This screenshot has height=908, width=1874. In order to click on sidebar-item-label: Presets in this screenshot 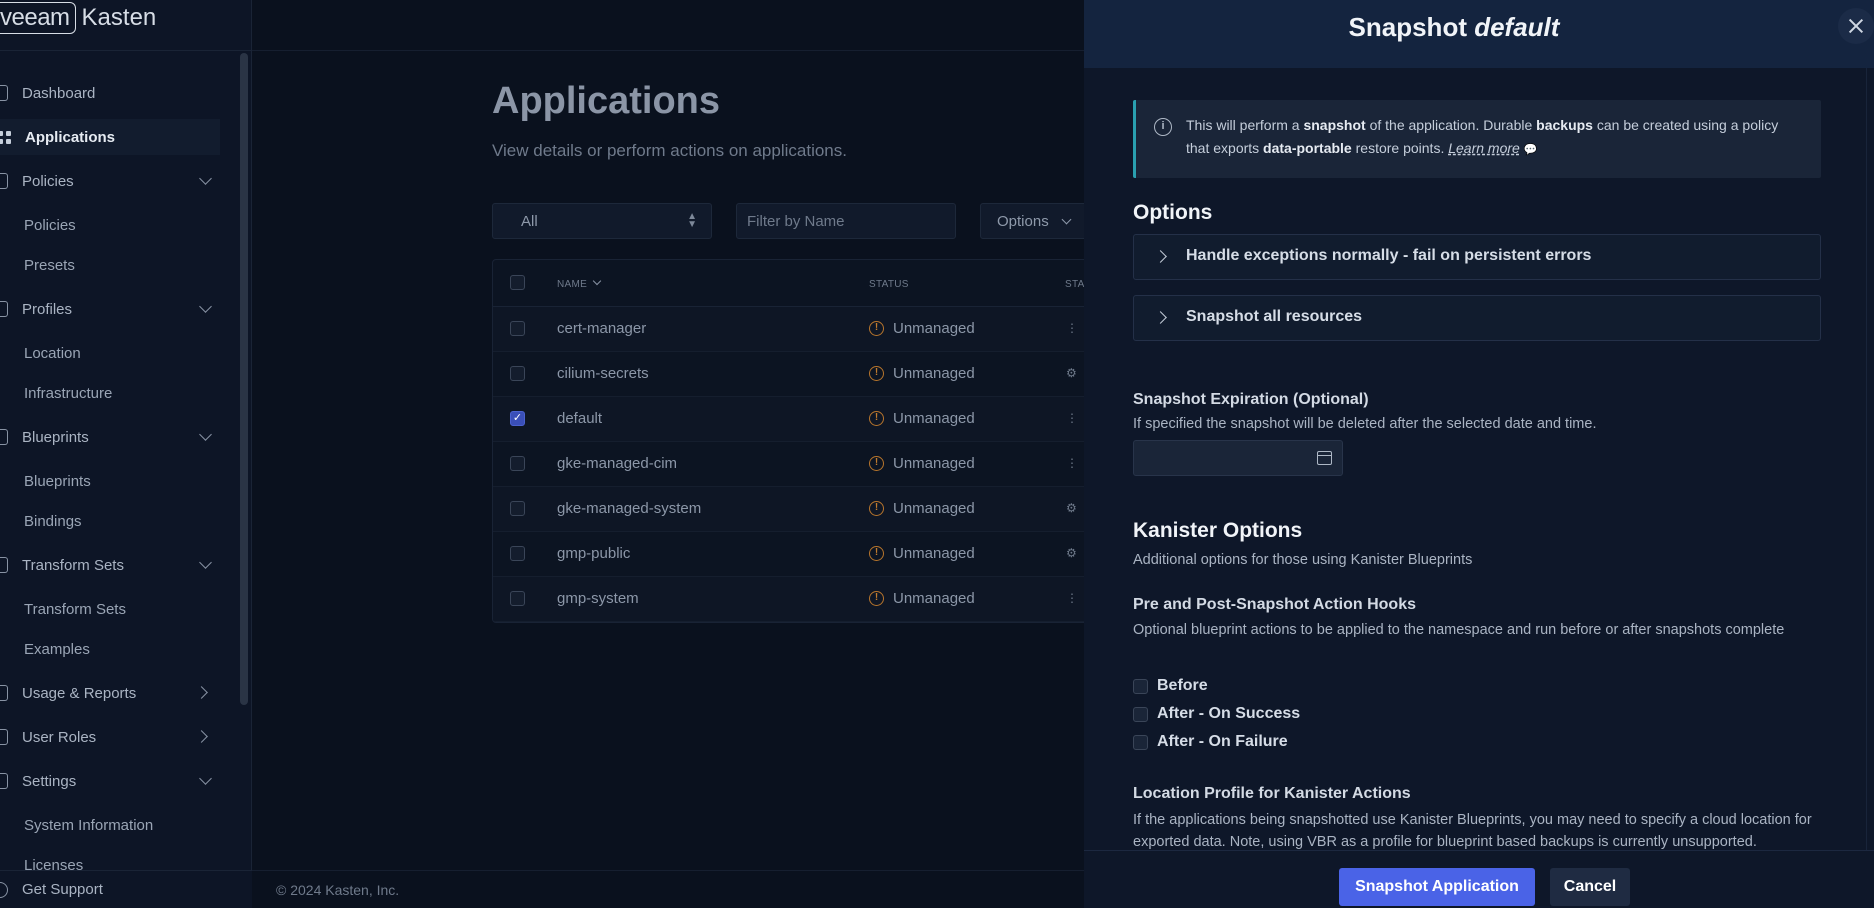, I will do `click(49, 265)`.